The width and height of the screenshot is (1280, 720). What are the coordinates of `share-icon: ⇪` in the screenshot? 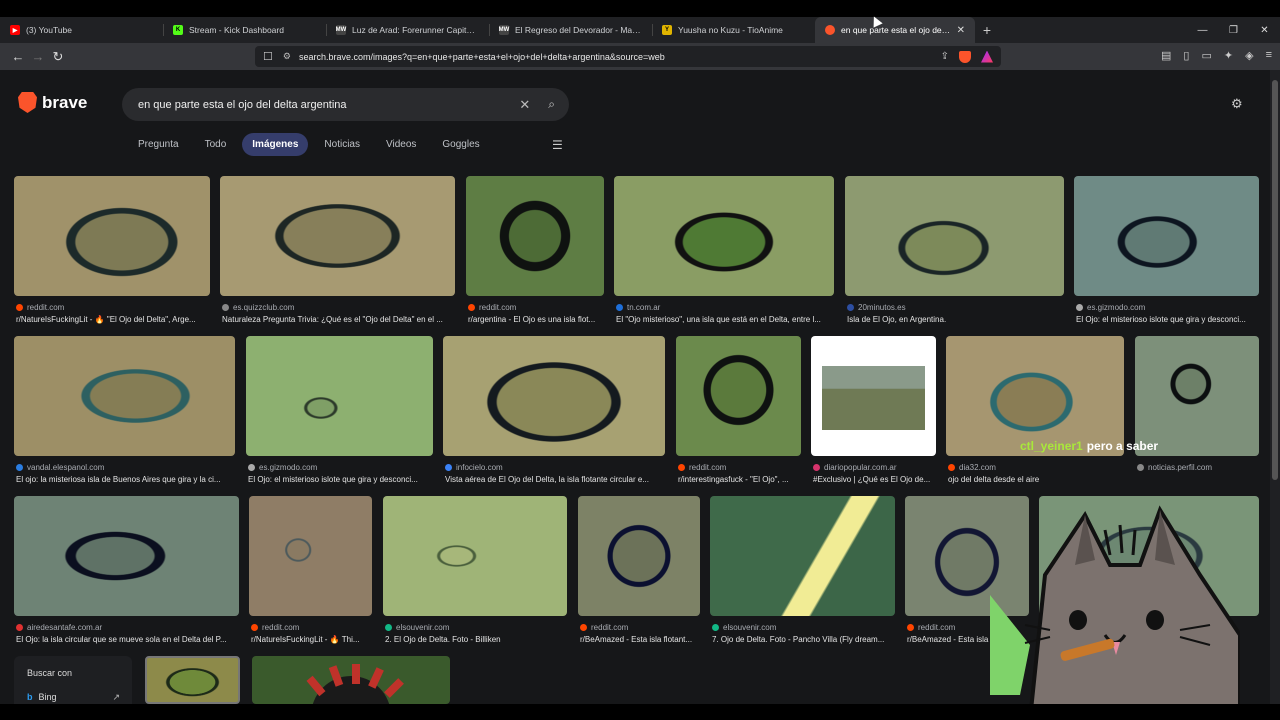 It's located at (945, 56).